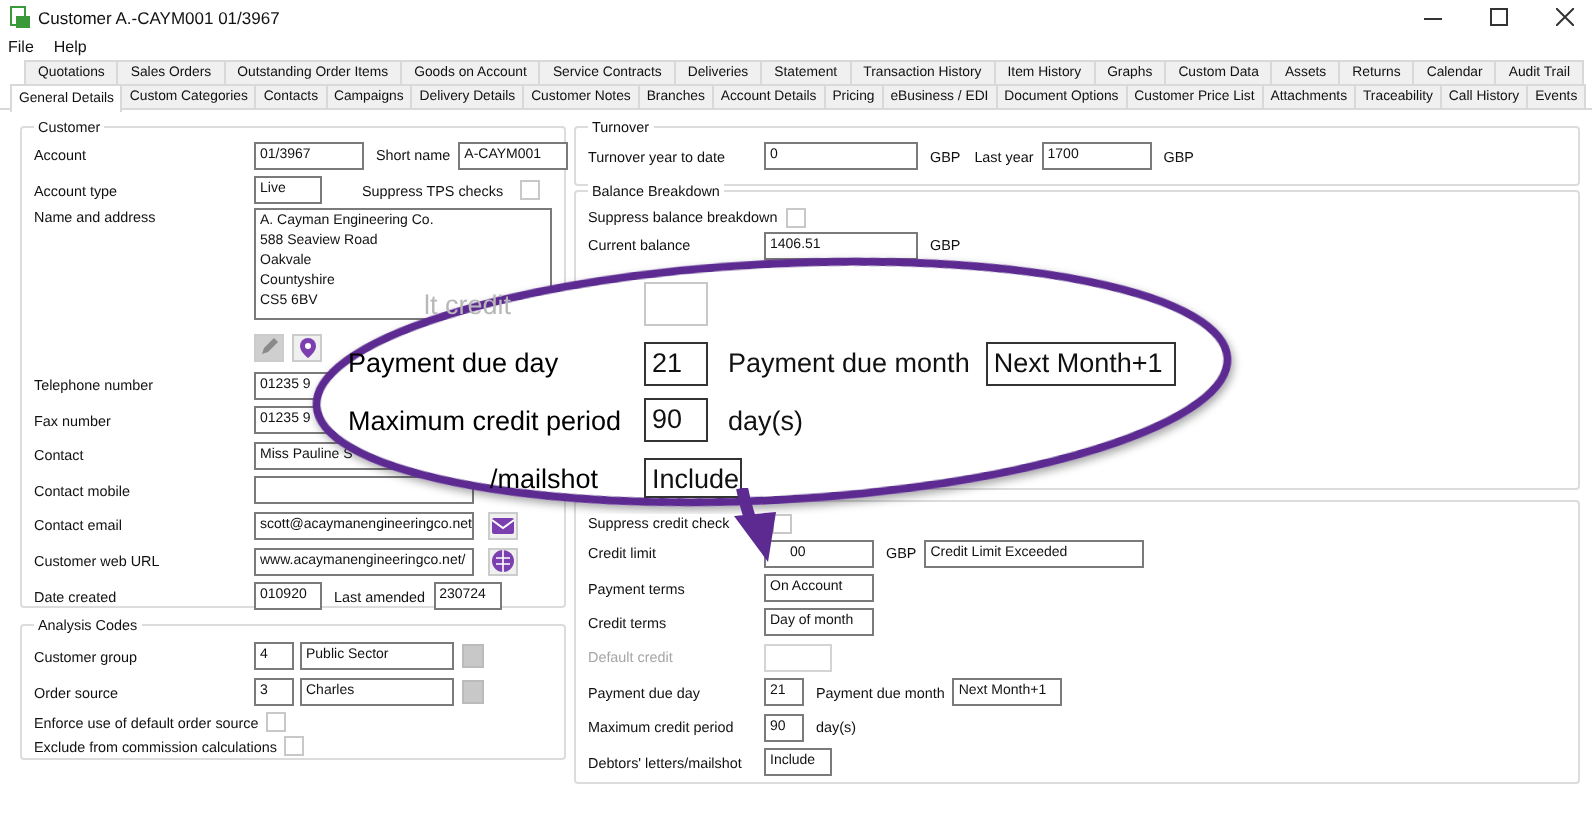 This screenshot has height=824, width=1592. Describe the element at coordinates (160, 17) in the screenshot. I see `window-title: Customer A.-CAYM001 01/3967` at that location.